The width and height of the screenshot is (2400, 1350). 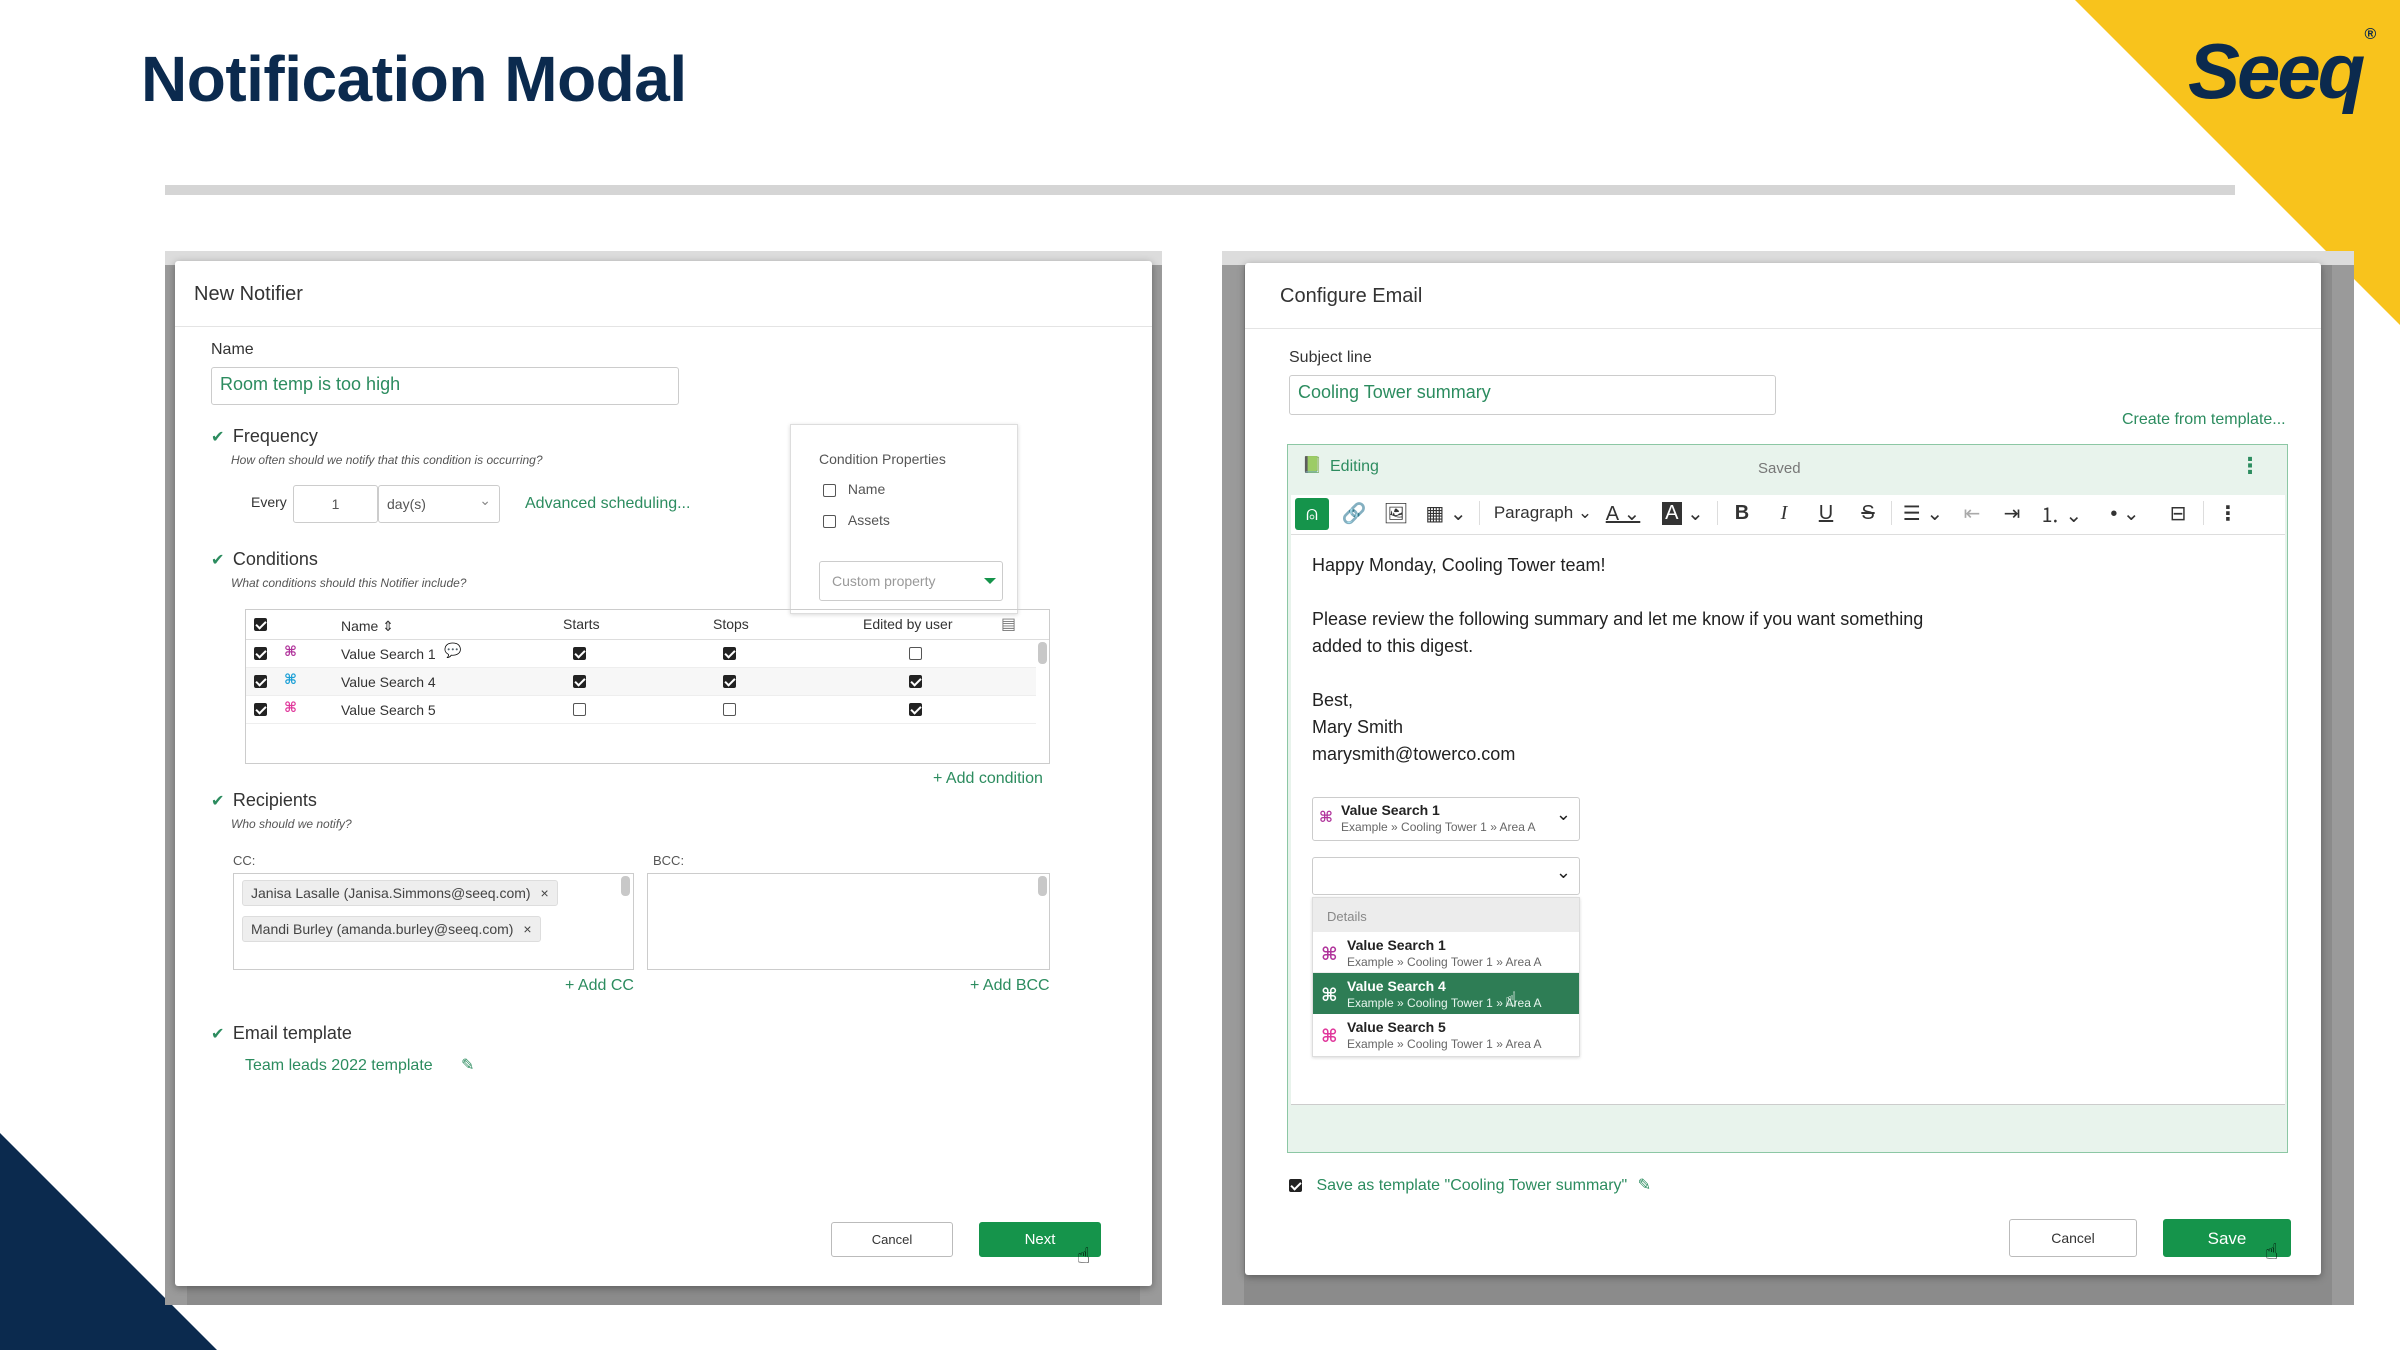 I want to click on name-input: Room temp is too high, so click(x=445, y=386).